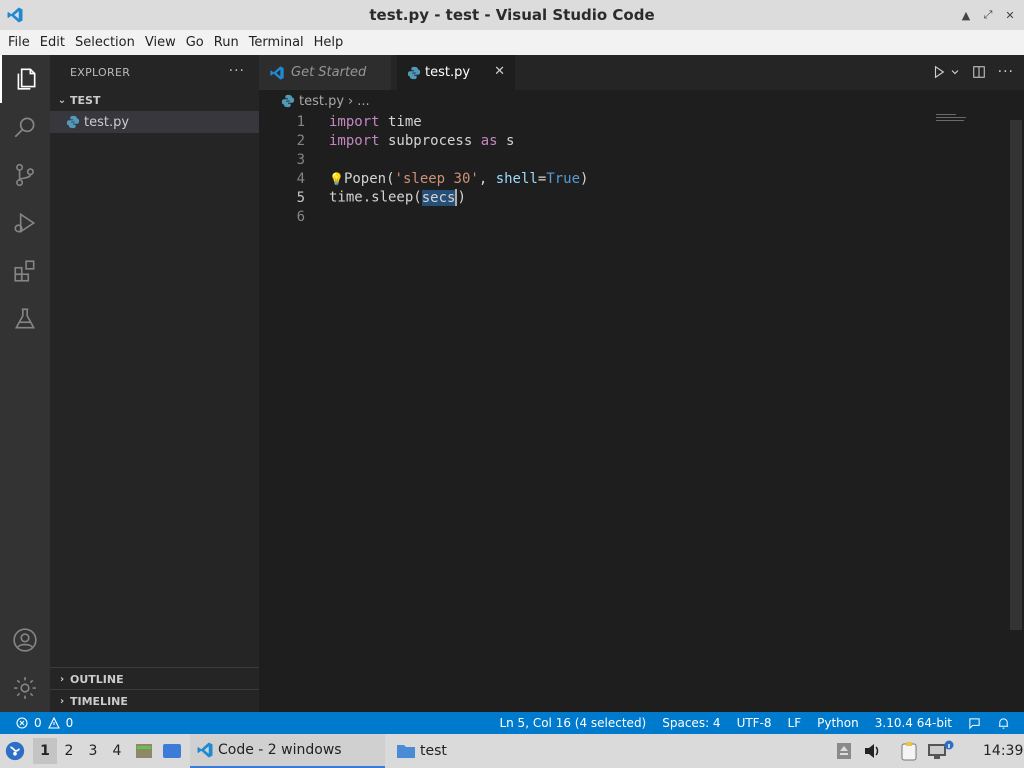 This screenshot has height=768, width=1024. Describe the element at coordinates (1003, 751) in the screenshot. I see `clock: 14:39` at that location.